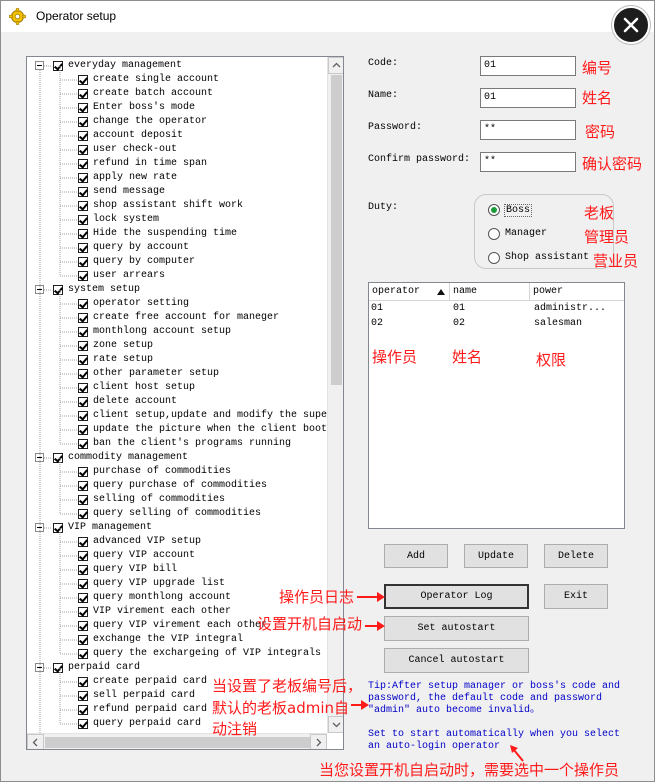 Image resolution: width=655 pixels, height=782 pixels. Describe the element at coordinates (177, 542) in the screenshot. I see `tree-item-row: advanced VIP setup` at that location.